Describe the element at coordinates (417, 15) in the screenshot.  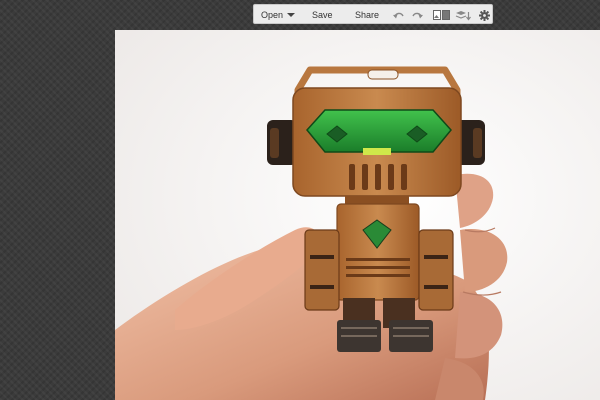
I see `redo-icon` at that location.